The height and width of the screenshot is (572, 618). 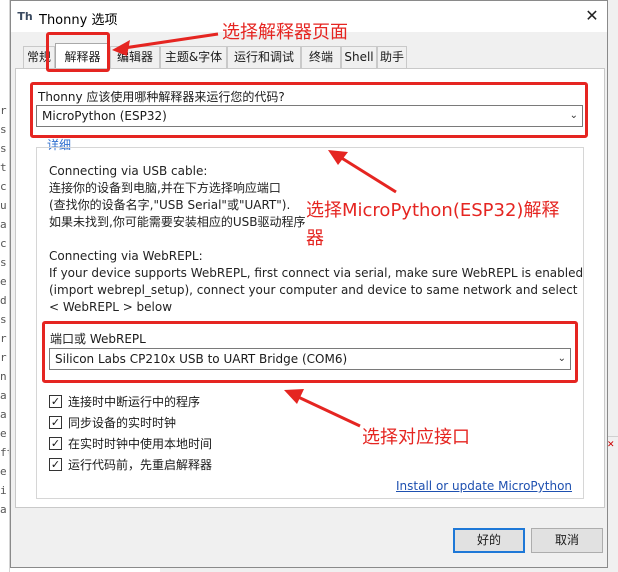 I want to click on annotation-interpreter-text-cont: 器, so click(x=315, y=238).